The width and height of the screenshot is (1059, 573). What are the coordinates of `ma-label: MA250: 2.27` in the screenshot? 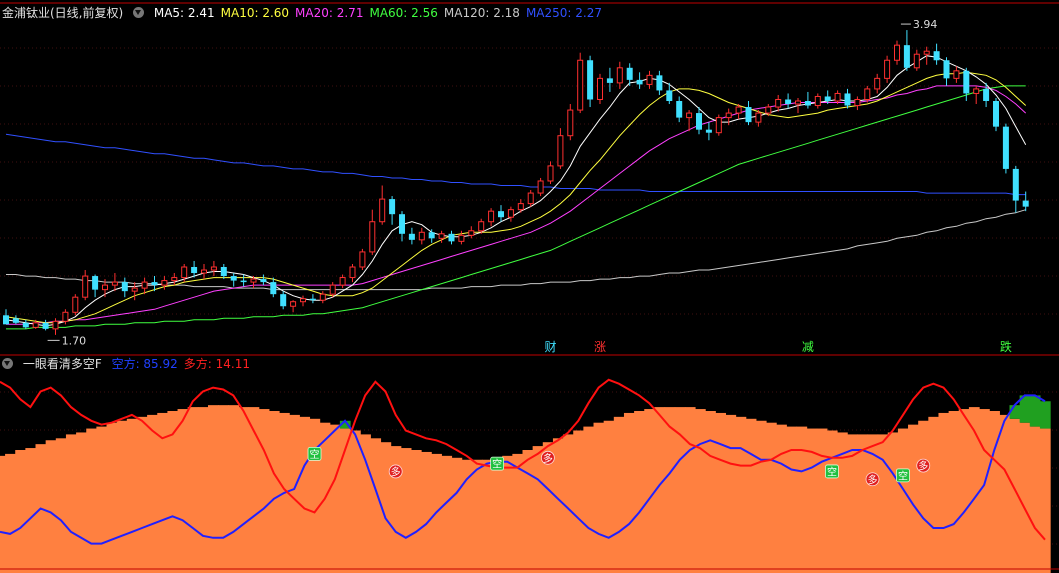 It's located at (563, 13).